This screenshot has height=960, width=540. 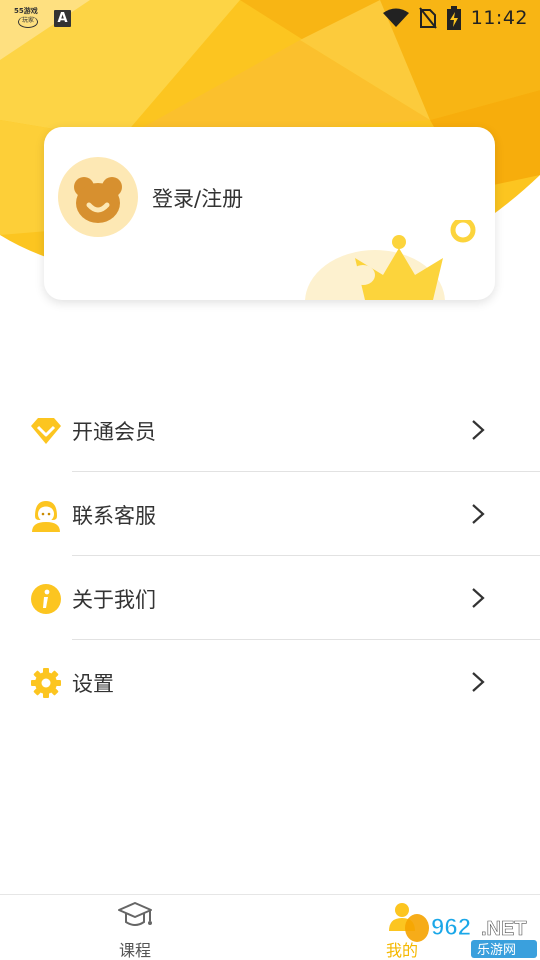 What do you see at coordinates (114, 600) in the screenshot?
I see `menu-item-label: 关于我们` at bounding box center [114, 600].